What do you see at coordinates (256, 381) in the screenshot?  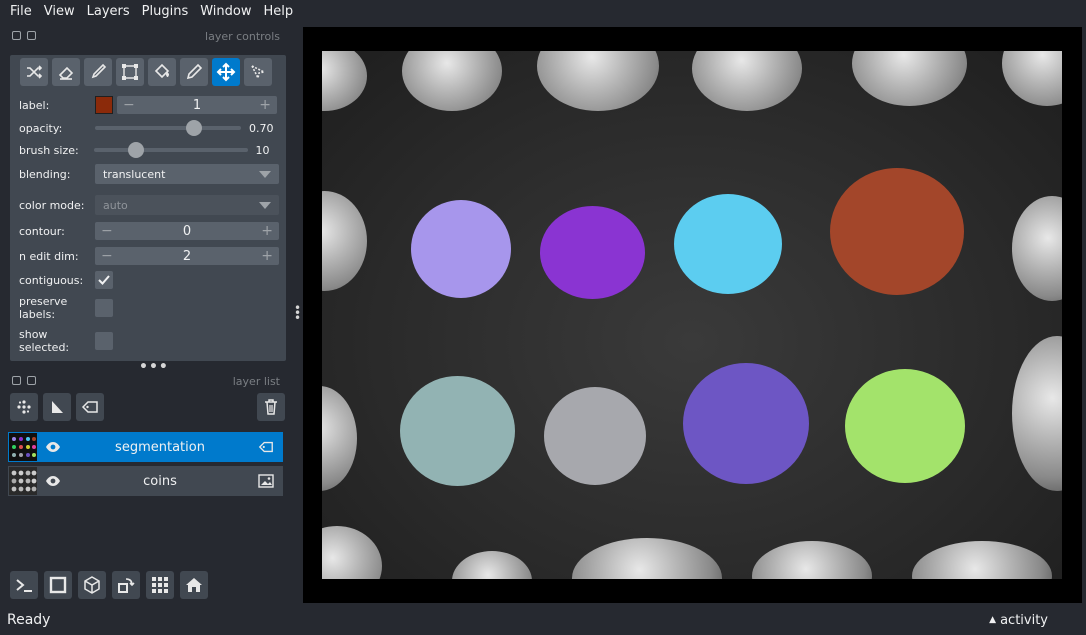 I see `layer-list-title: layer list` at bounding box center [256, 381].